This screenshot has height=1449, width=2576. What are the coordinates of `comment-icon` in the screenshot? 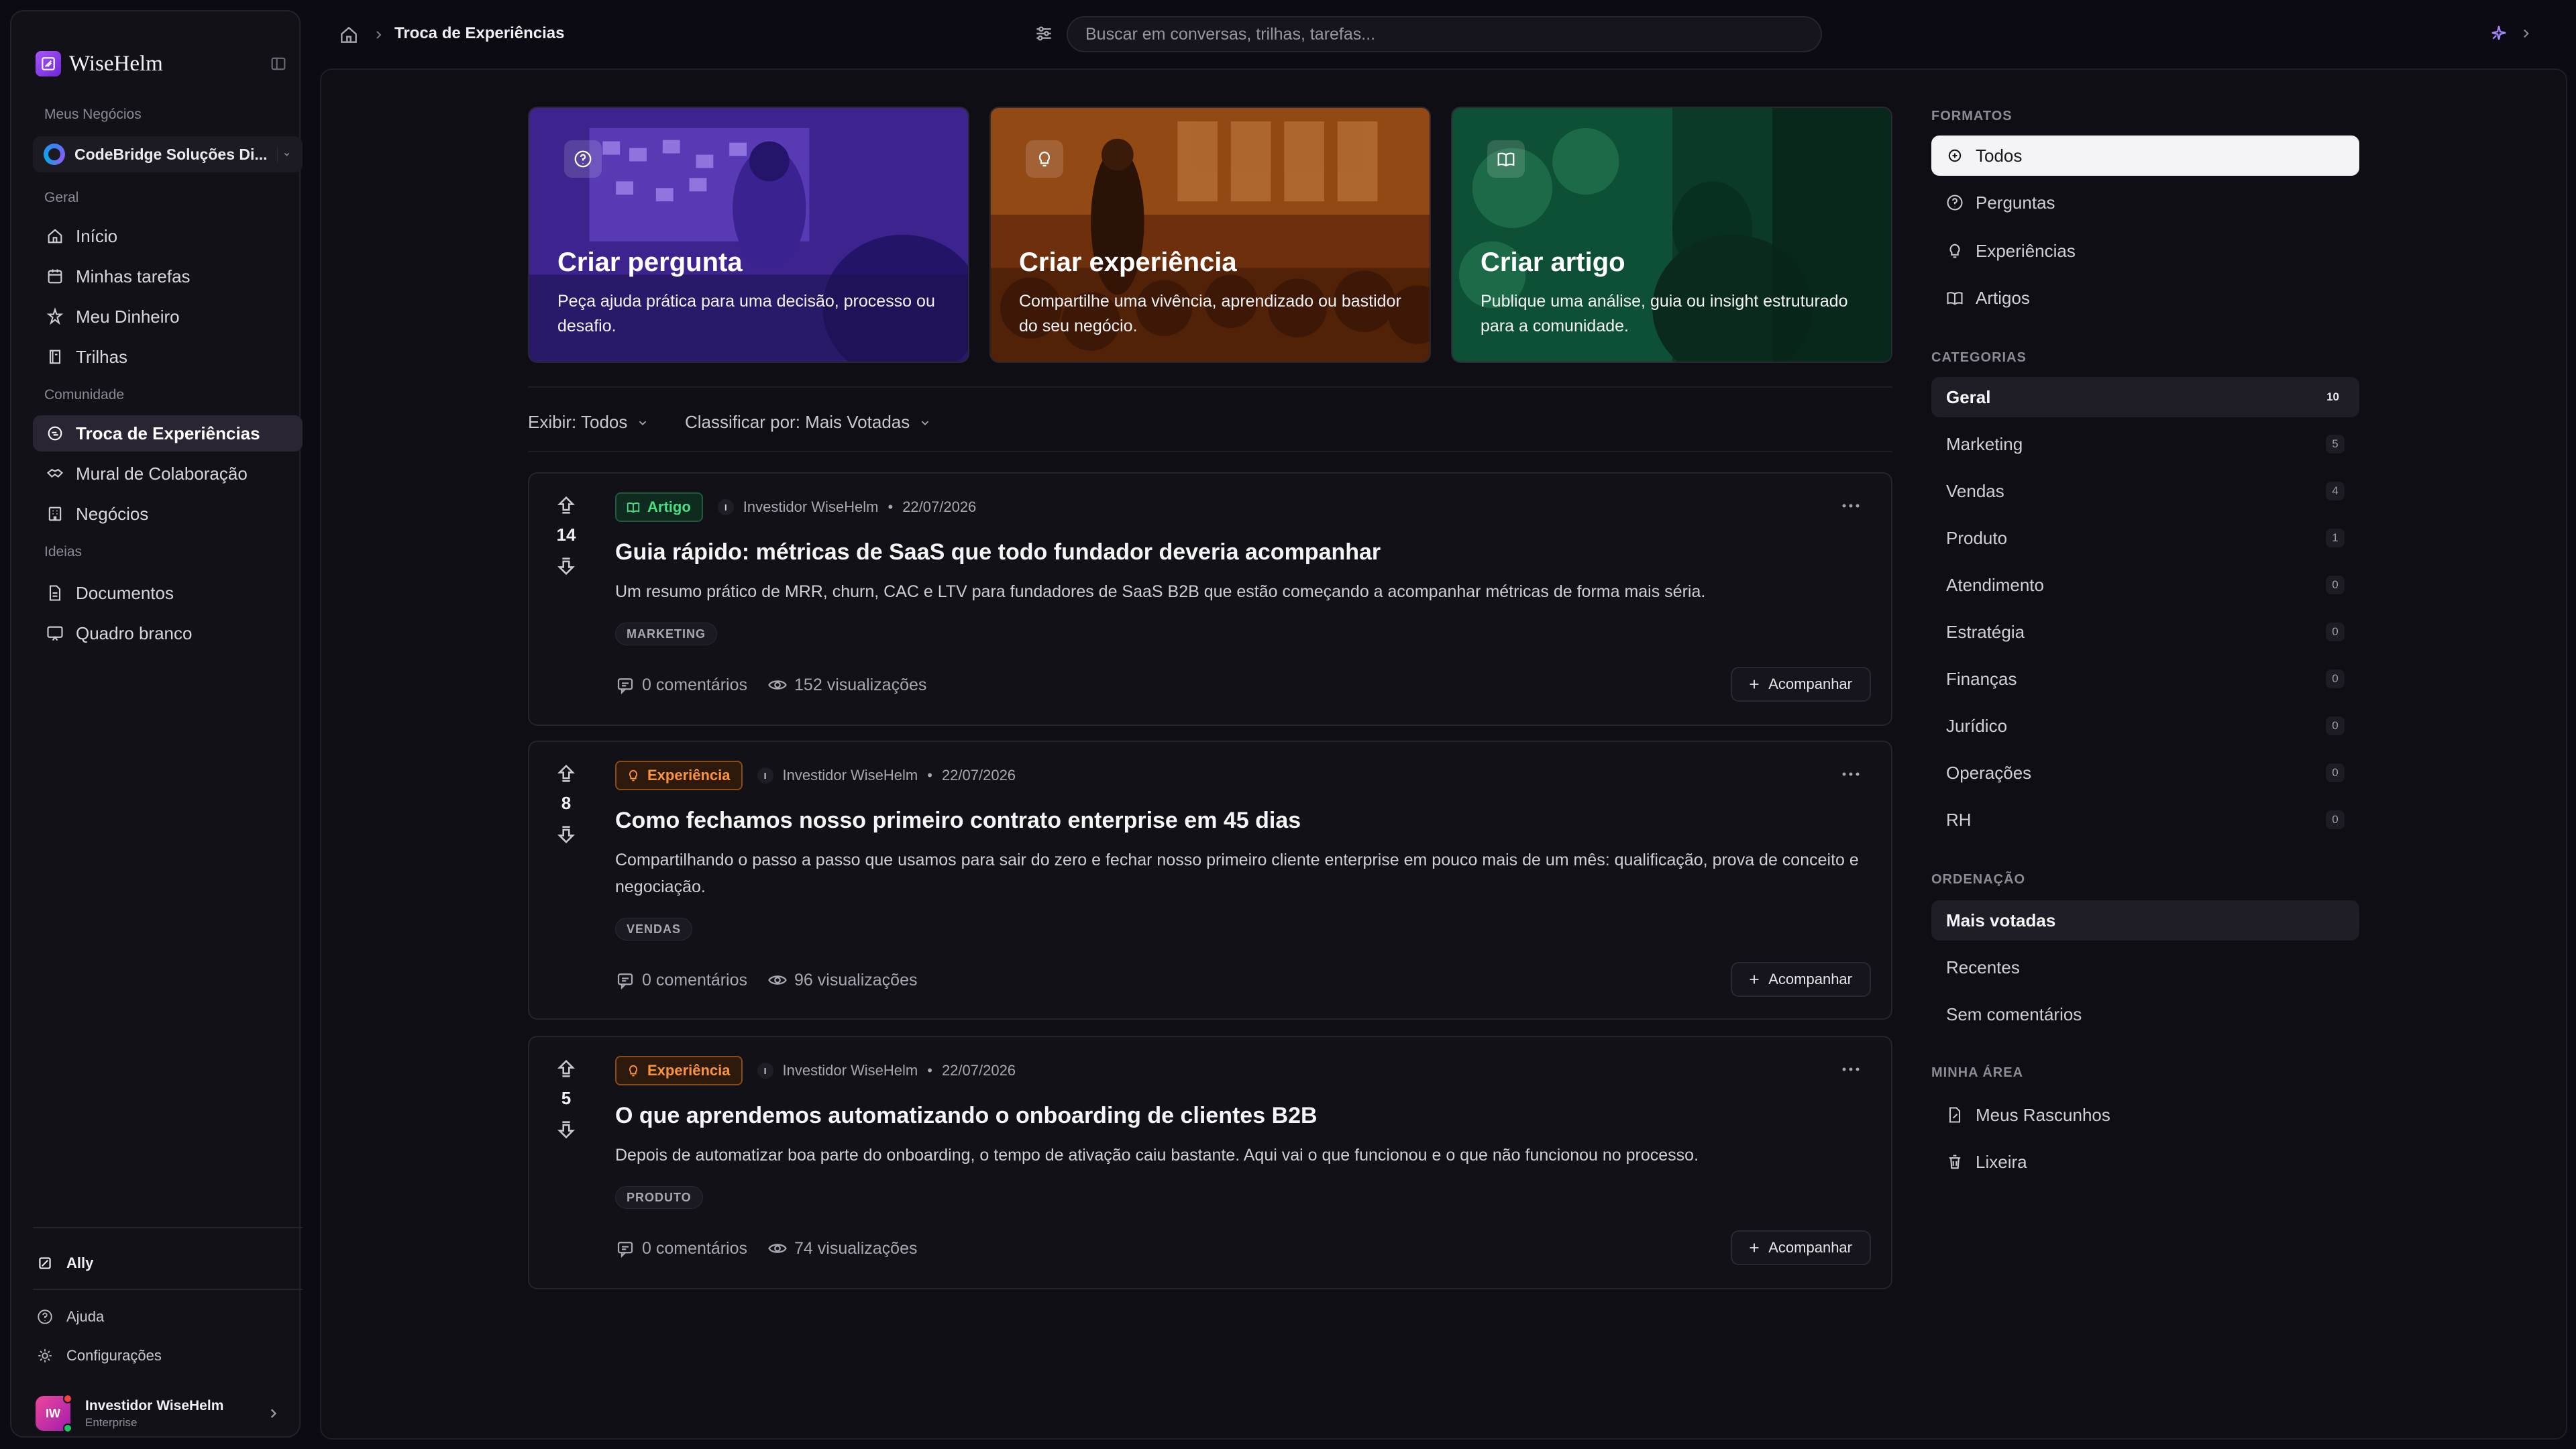 It's located at (625, 686).